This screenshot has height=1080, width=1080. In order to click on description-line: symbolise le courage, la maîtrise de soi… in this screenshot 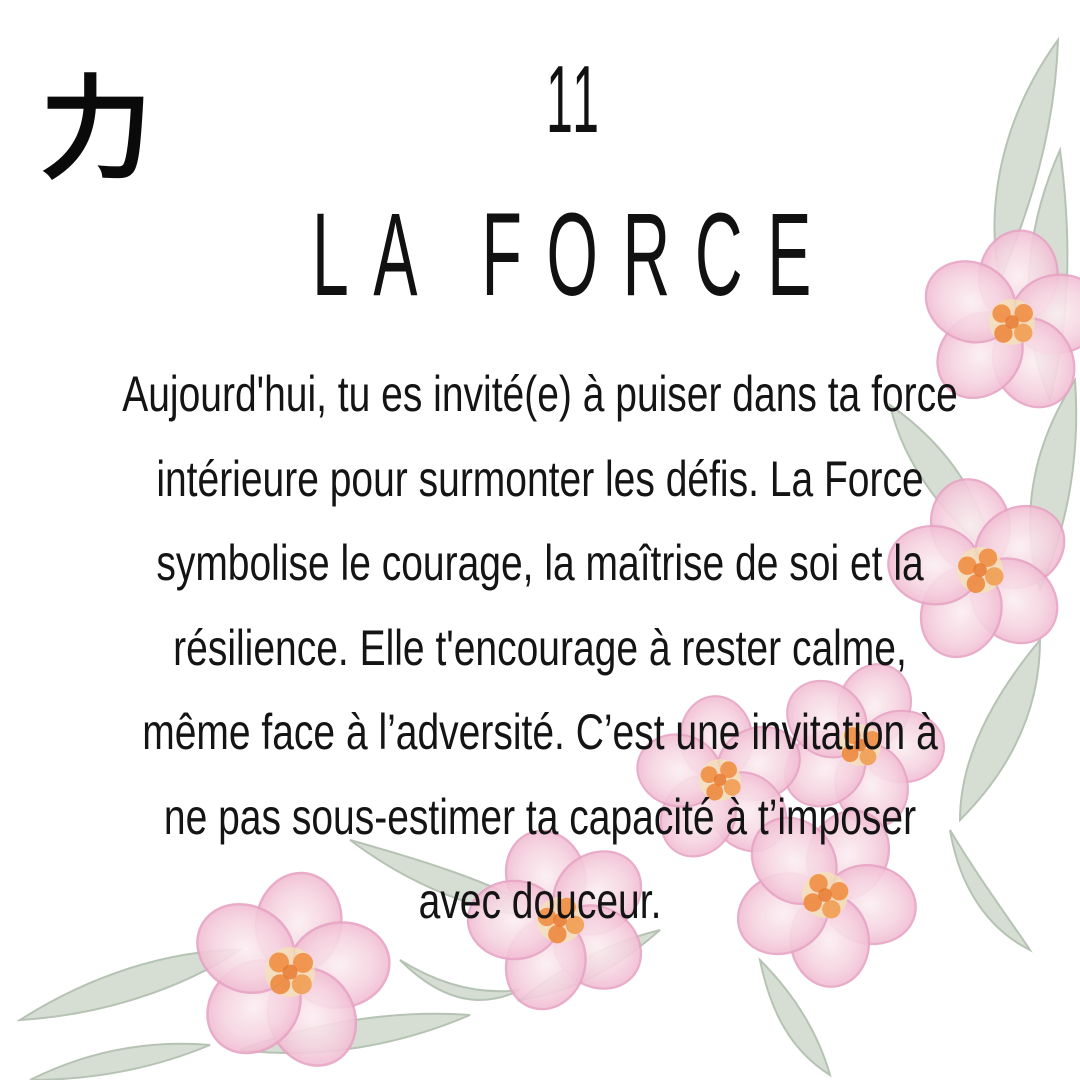, I will do `click(540, 563)`.